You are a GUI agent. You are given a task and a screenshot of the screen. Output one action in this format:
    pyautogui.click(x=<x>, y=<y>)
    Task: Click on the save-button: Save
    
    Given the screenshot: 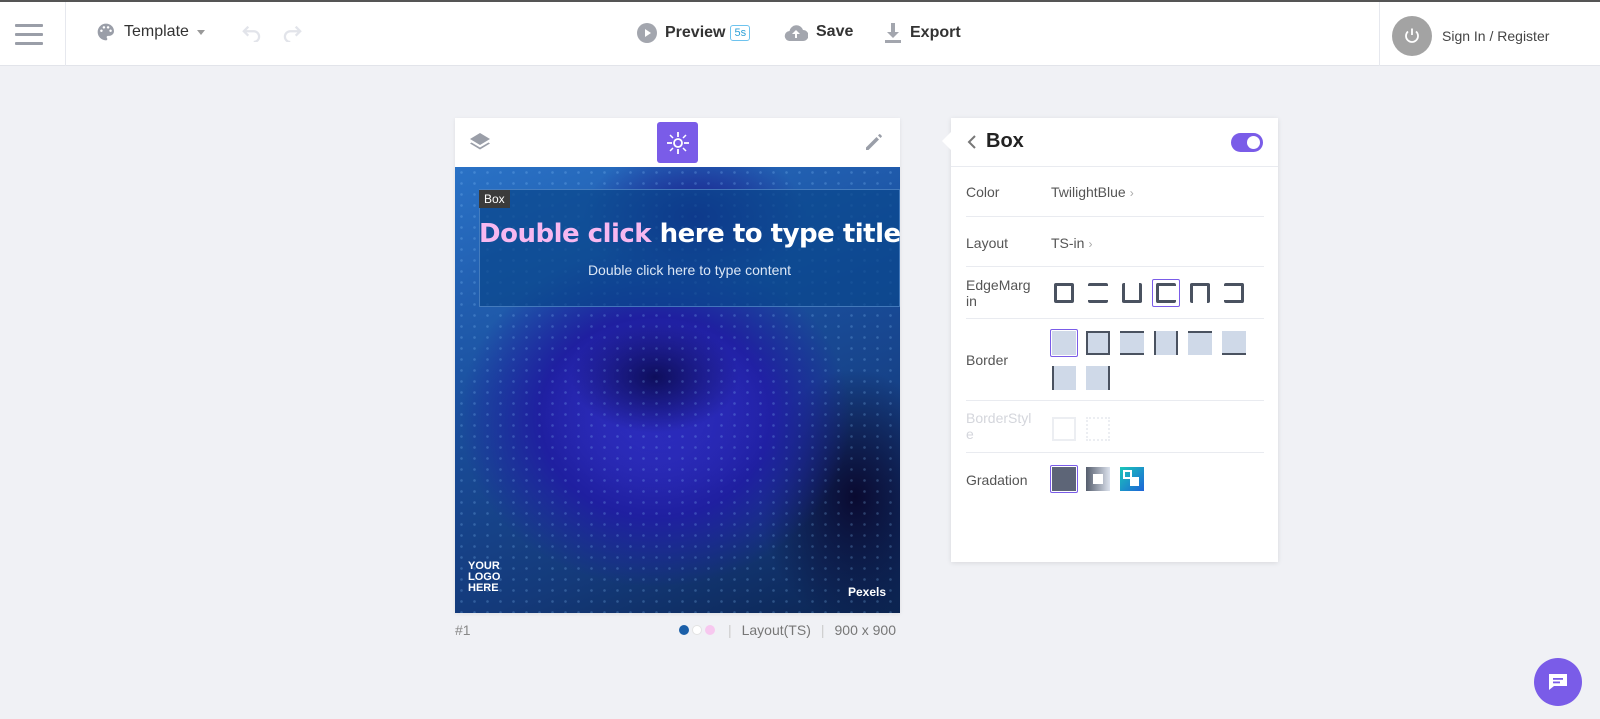 What is the action you would take?
    pyautogui.click(x=818, y=32)
    